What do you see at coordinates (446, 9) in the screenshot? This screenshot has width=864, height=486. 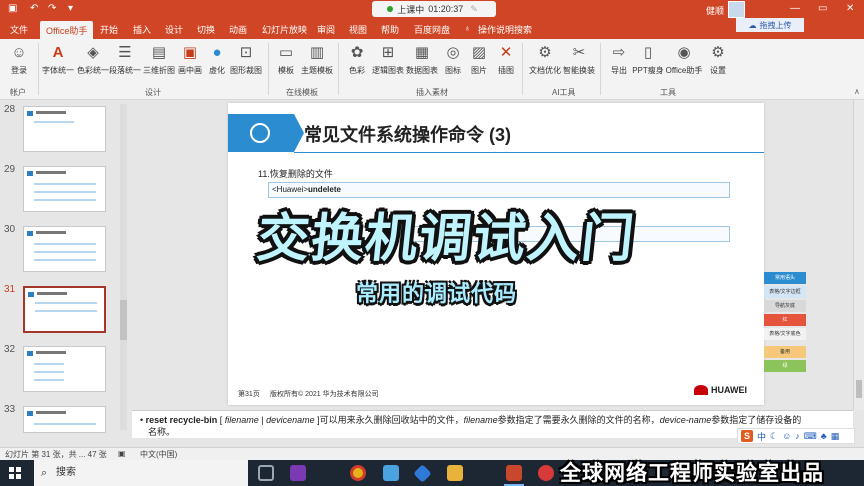 I see `recording-time: 01:20:37` at bounding box center [446, 9].